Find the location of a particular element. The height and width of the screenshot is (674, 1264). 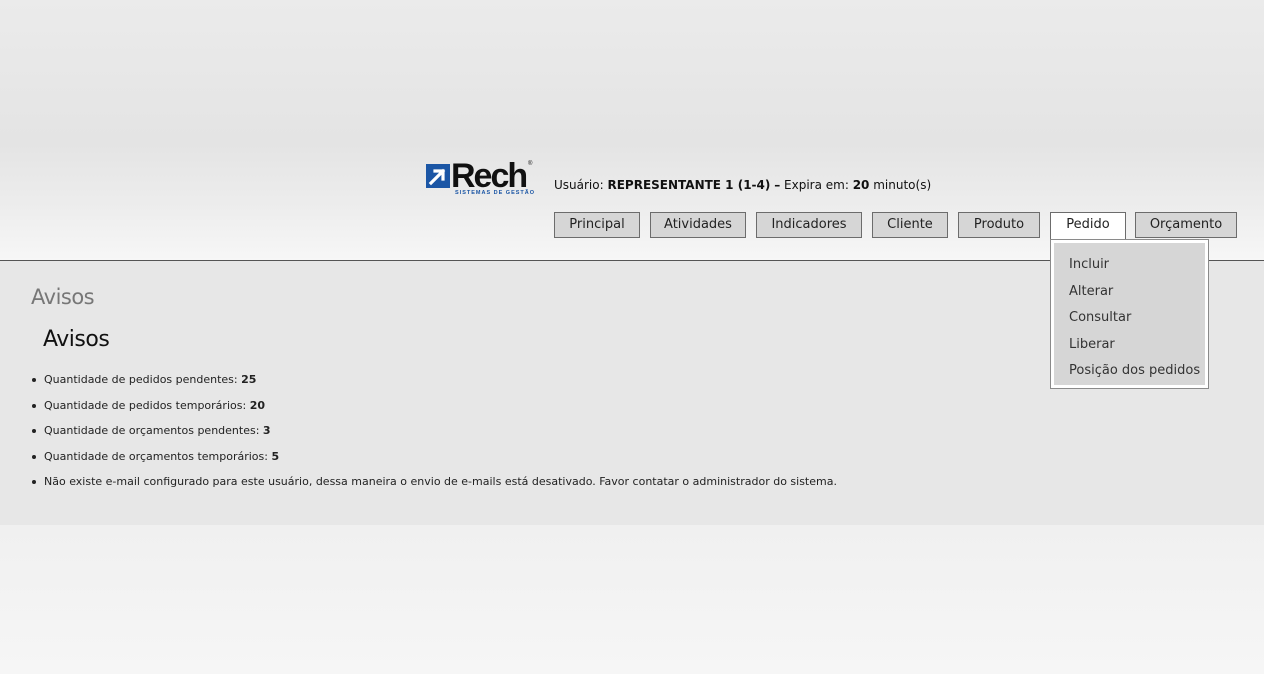

expires-value: 20 is located at coordinates (861, 185).